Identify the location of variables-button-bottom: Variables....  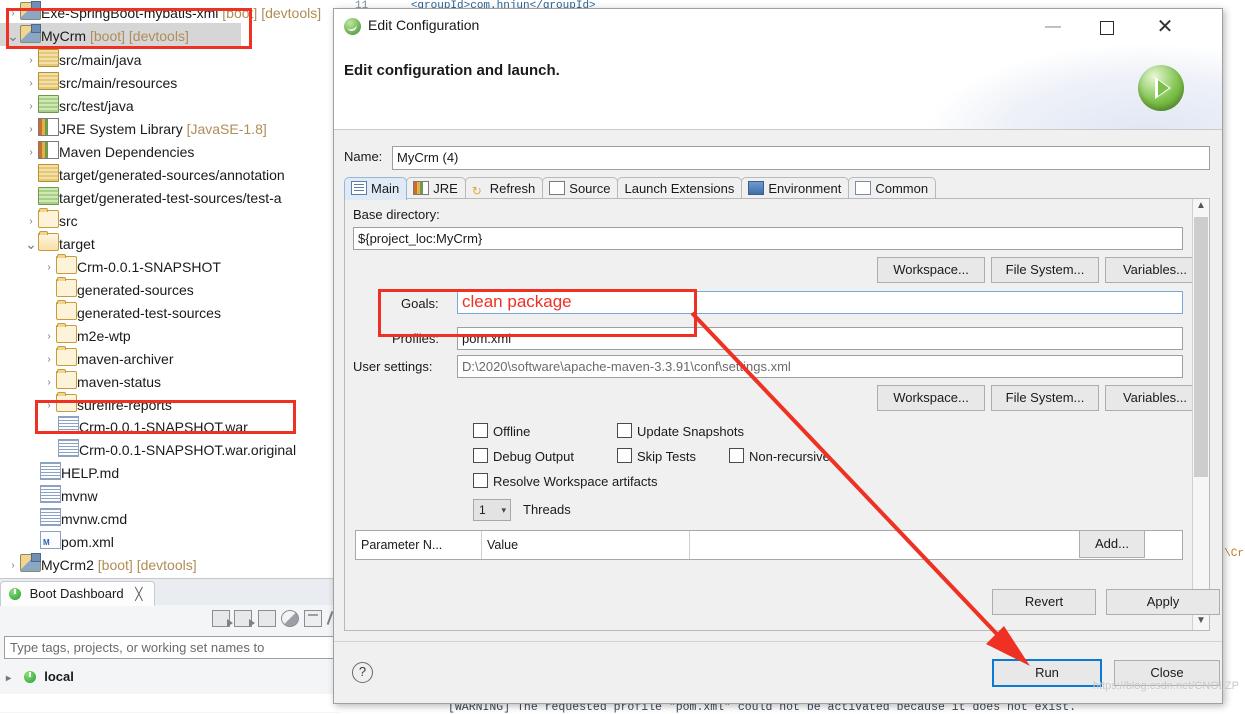
(1155, 398).